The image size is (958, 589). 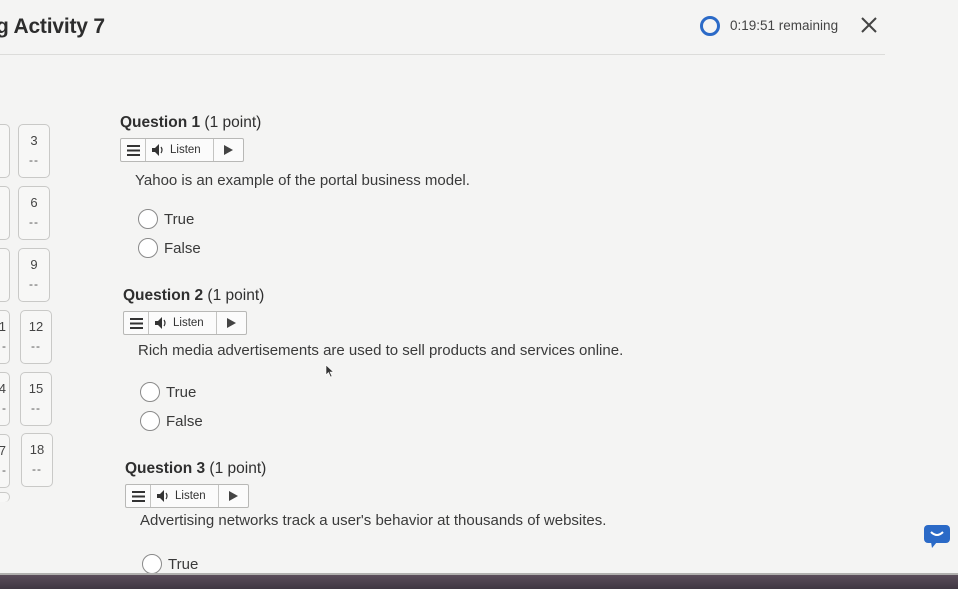 I want to click on nav-cell-number: 3, so click(x=34, y=140).